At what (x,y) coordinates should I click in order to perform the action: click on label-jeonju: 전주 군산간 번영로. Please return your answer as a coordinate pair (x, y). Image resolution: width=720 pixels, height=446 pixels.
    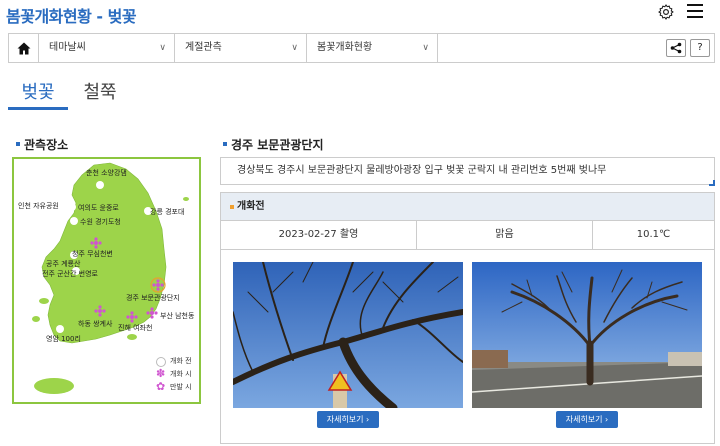
    Looking at the image, I should click on (70, 274).